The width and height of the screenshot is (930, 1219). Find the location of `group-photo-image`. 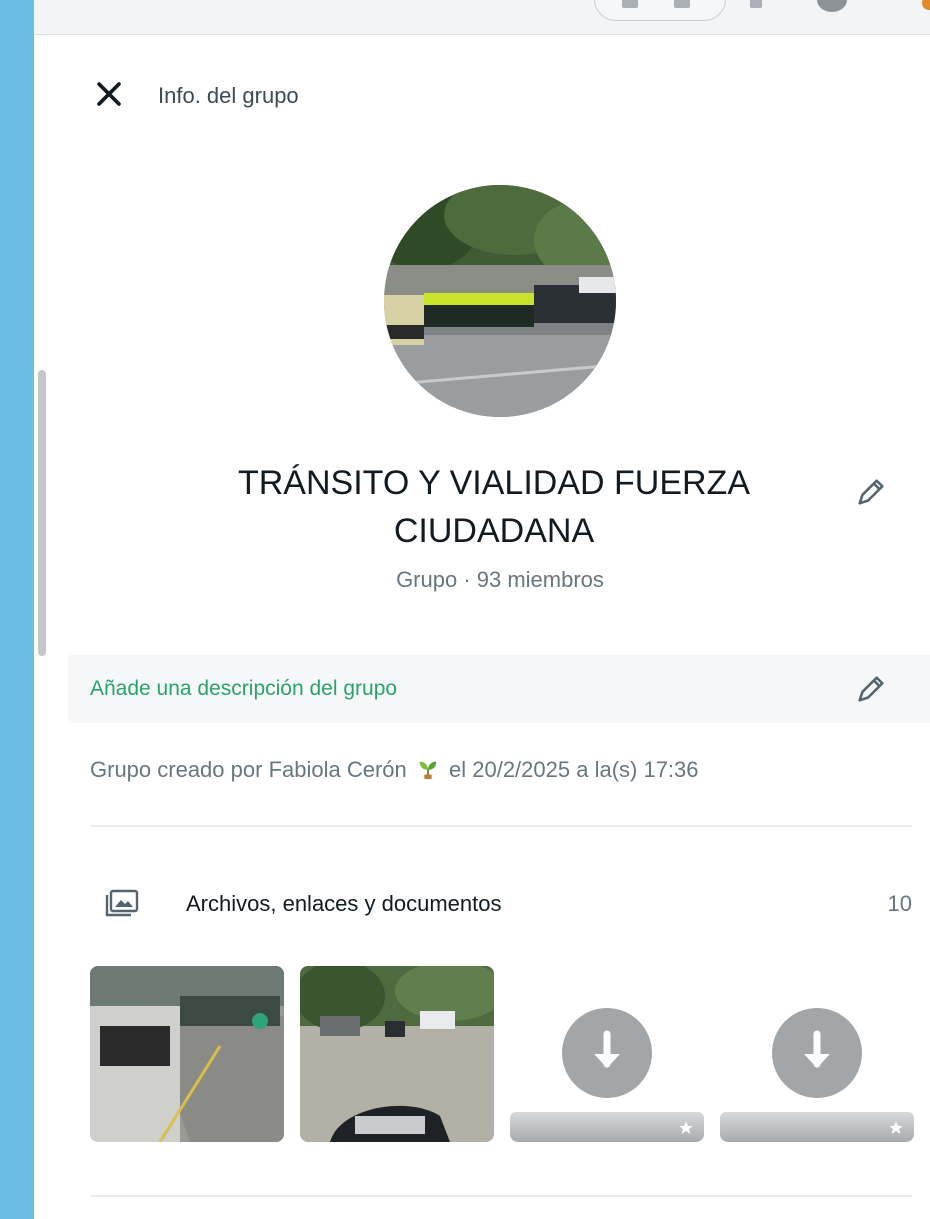

group-photo-image is located at coordinates (500, 301).